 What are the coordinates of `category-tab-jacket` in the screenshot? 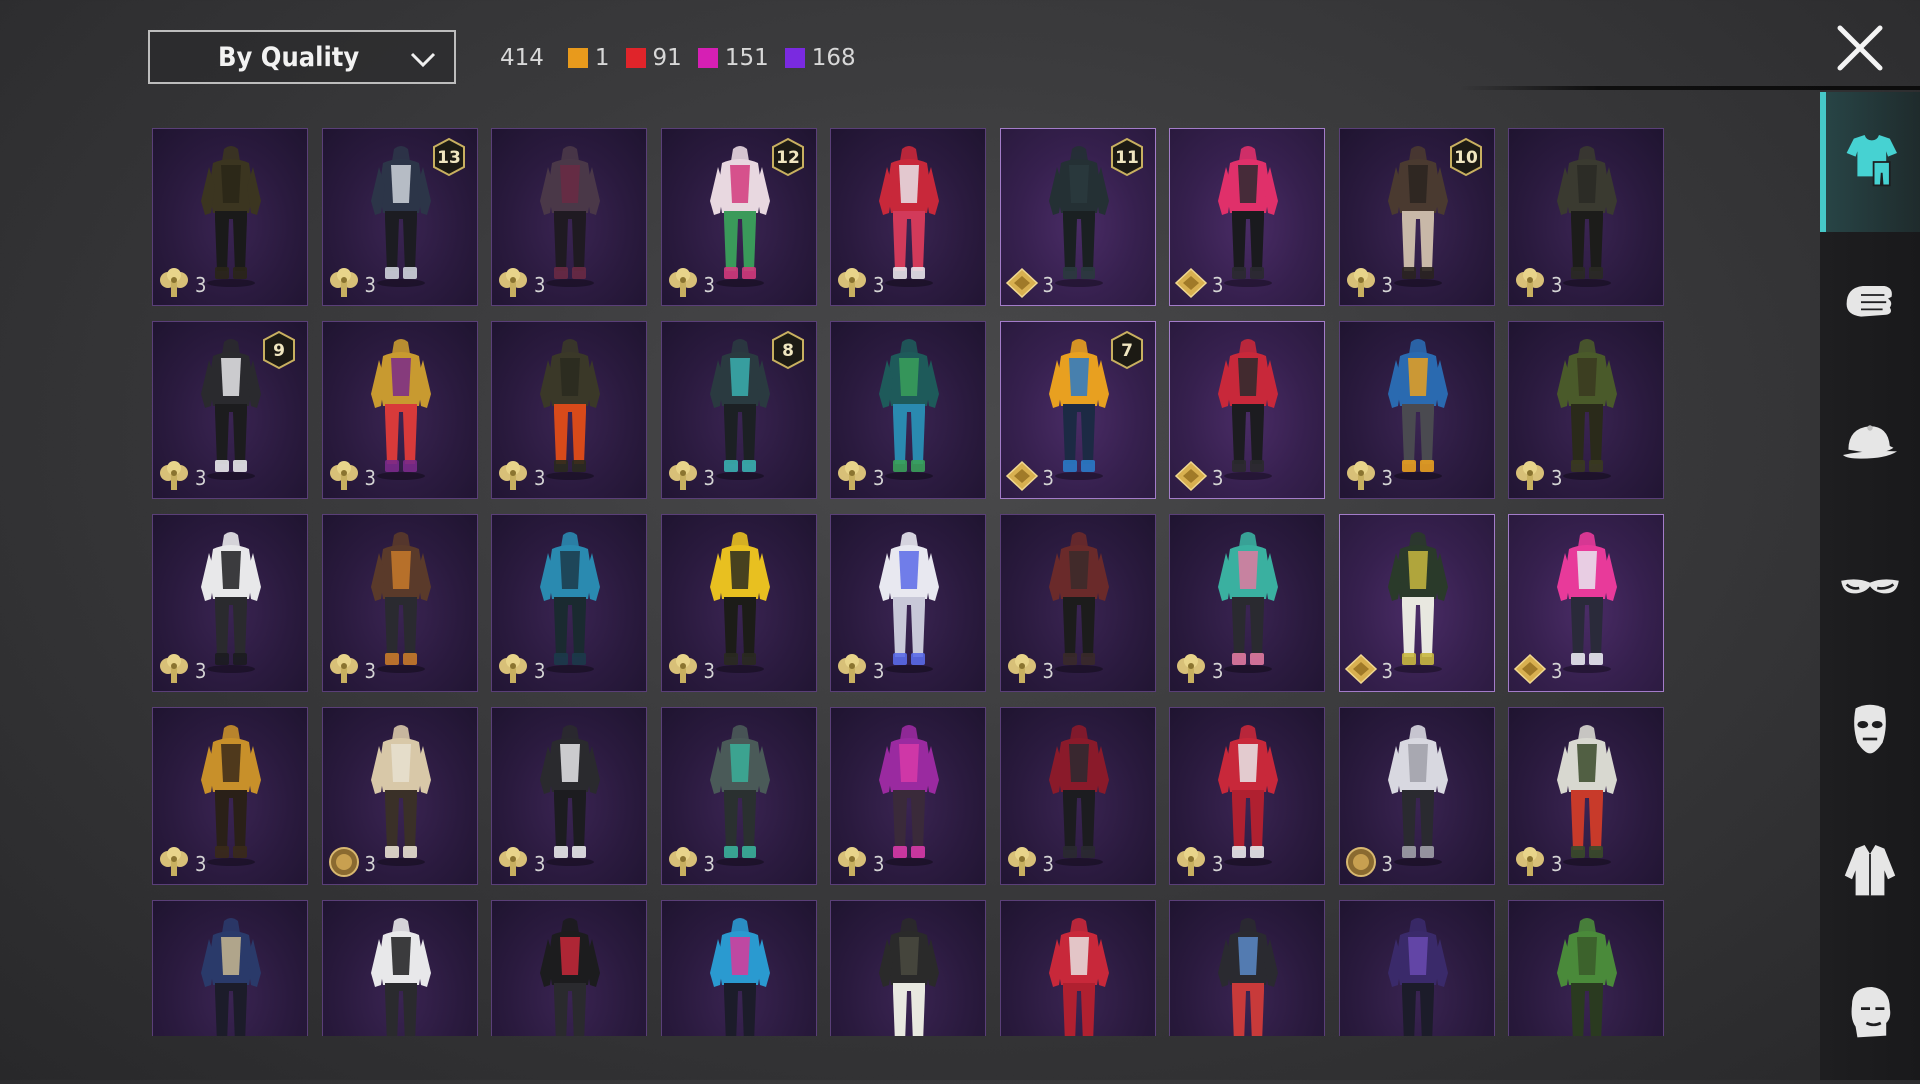 It's located at (1870, 872).